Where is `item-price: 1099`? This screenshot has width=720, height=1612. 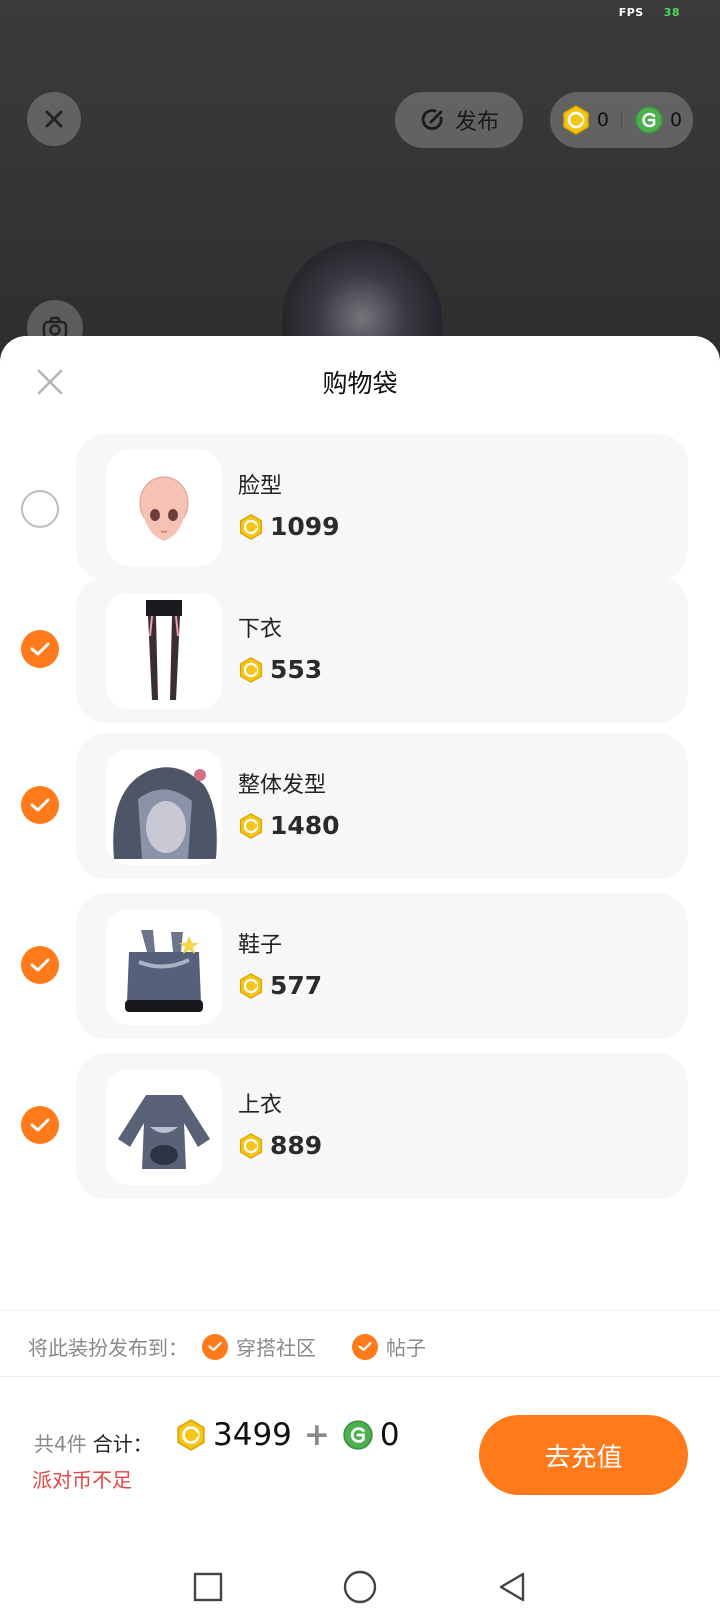 item-price: 1099 is located at coordinates (289, 526).